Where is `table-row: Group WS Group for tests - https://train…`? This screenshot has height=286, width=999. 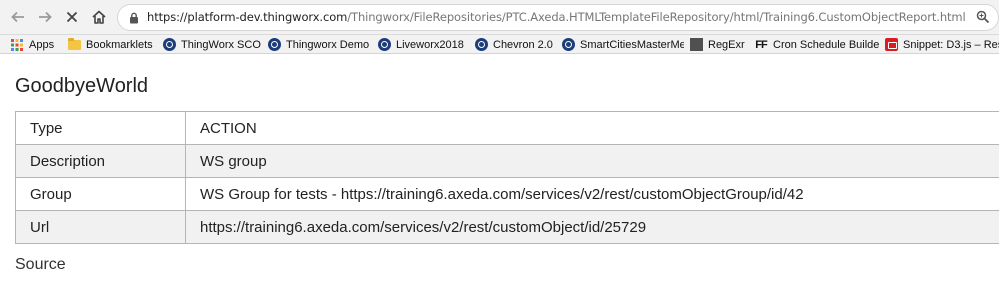
table-row: Group WS Group for tests - https://train… is located at coordinates (507, 194).